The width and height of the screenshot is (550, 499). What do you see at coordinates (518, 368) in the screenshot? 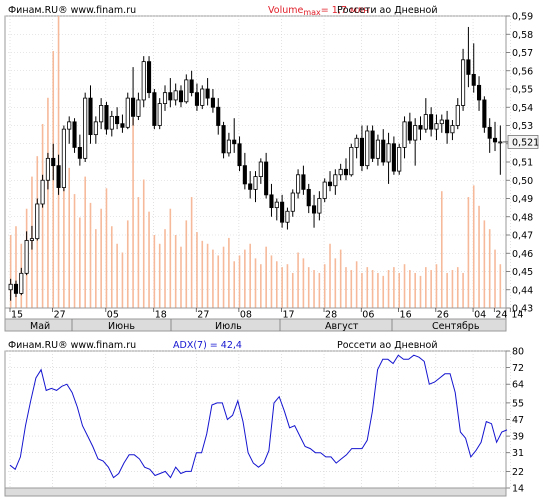
I see `adx-tick-label: 72` at bounding box center [518, 368].